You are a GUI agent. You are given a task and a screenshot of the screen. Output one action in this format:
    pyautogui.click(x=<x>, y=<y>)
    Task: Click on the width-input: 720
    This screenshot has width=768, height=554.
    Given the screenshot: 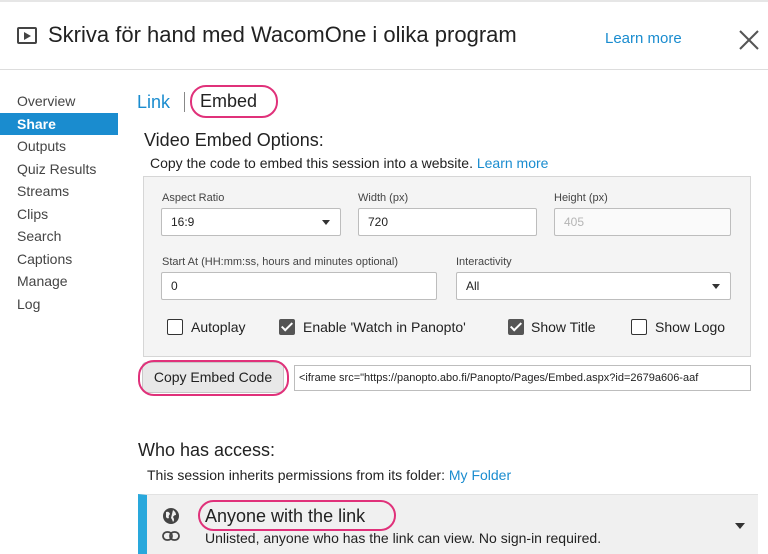 What is the action you would take?
    pyautogui.click(x=447, y=222)
    